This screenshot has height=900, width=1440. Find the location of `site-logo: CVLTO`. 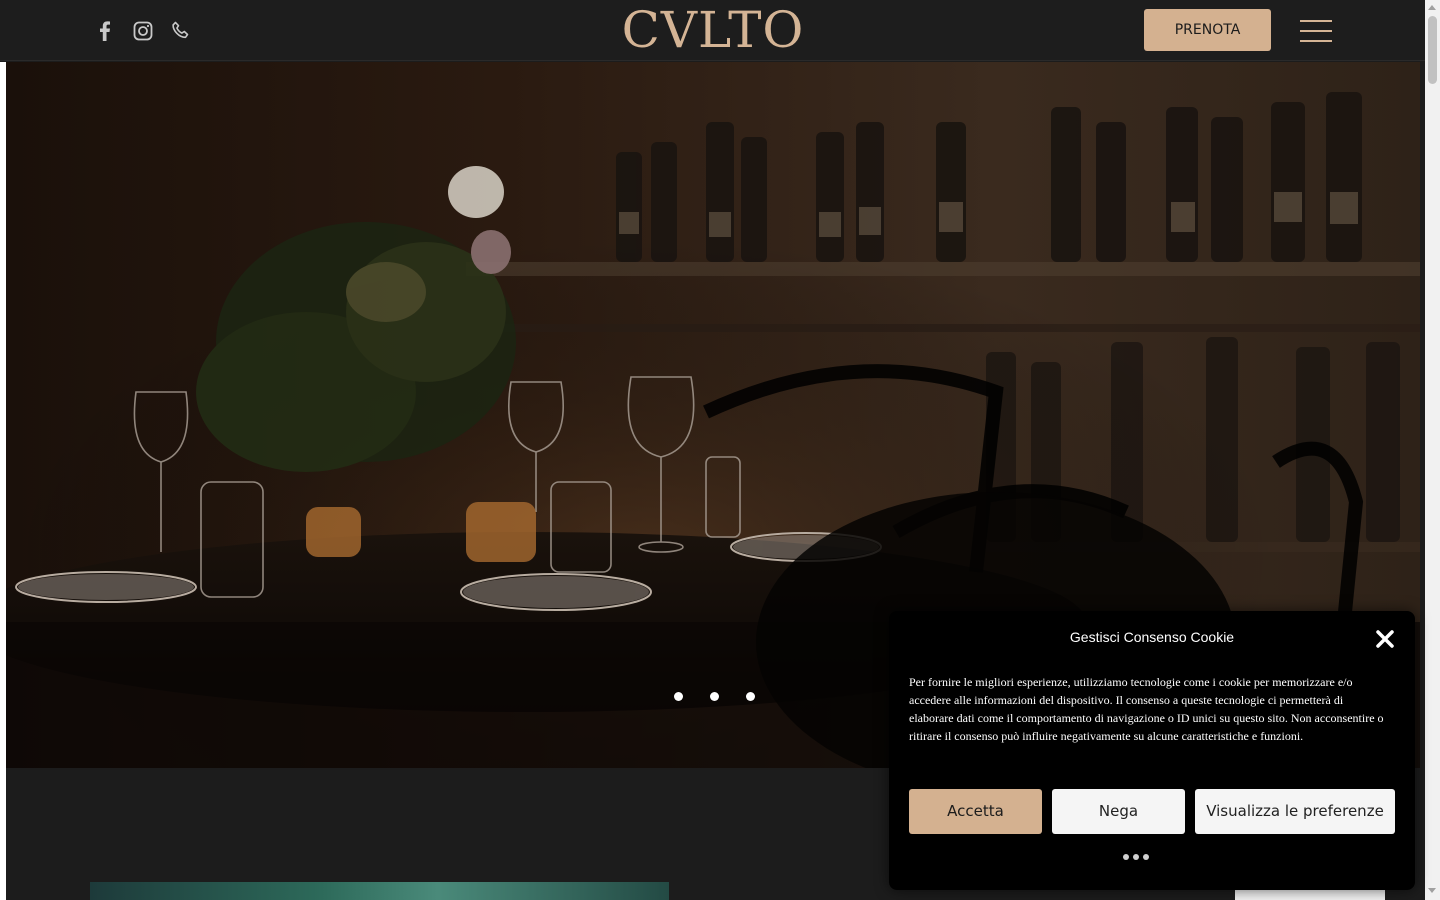

site-logo: CVLTO is located at coordinates (713, 30).